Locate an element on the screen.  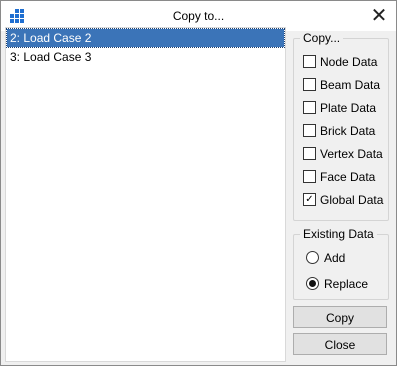
vertex-data-checkbox is located at coordinates (309, 154).